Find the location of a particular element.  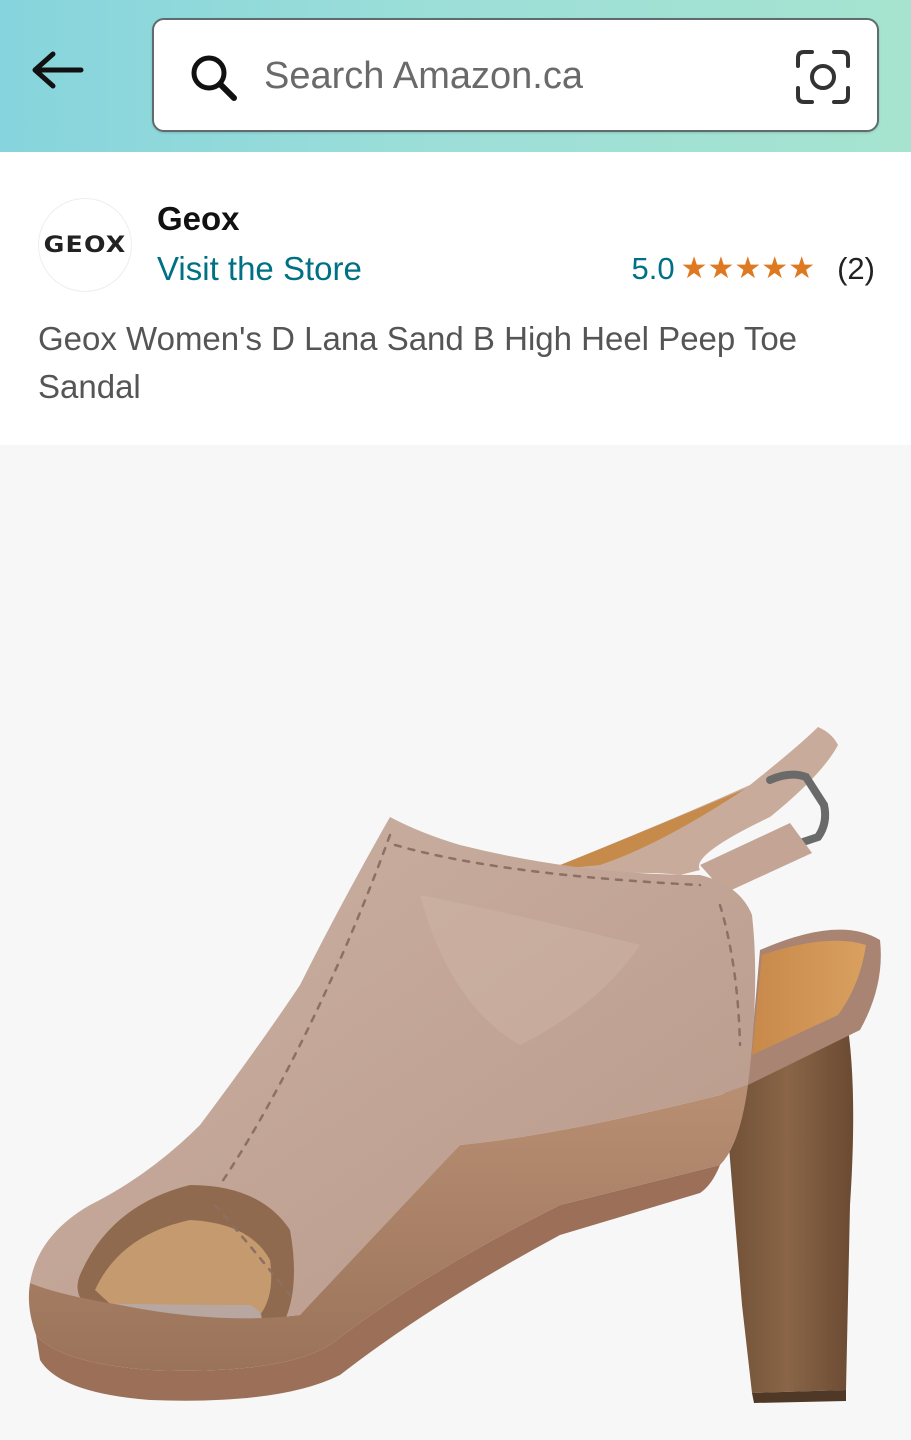

search-box is located at coordinates (515, 75).